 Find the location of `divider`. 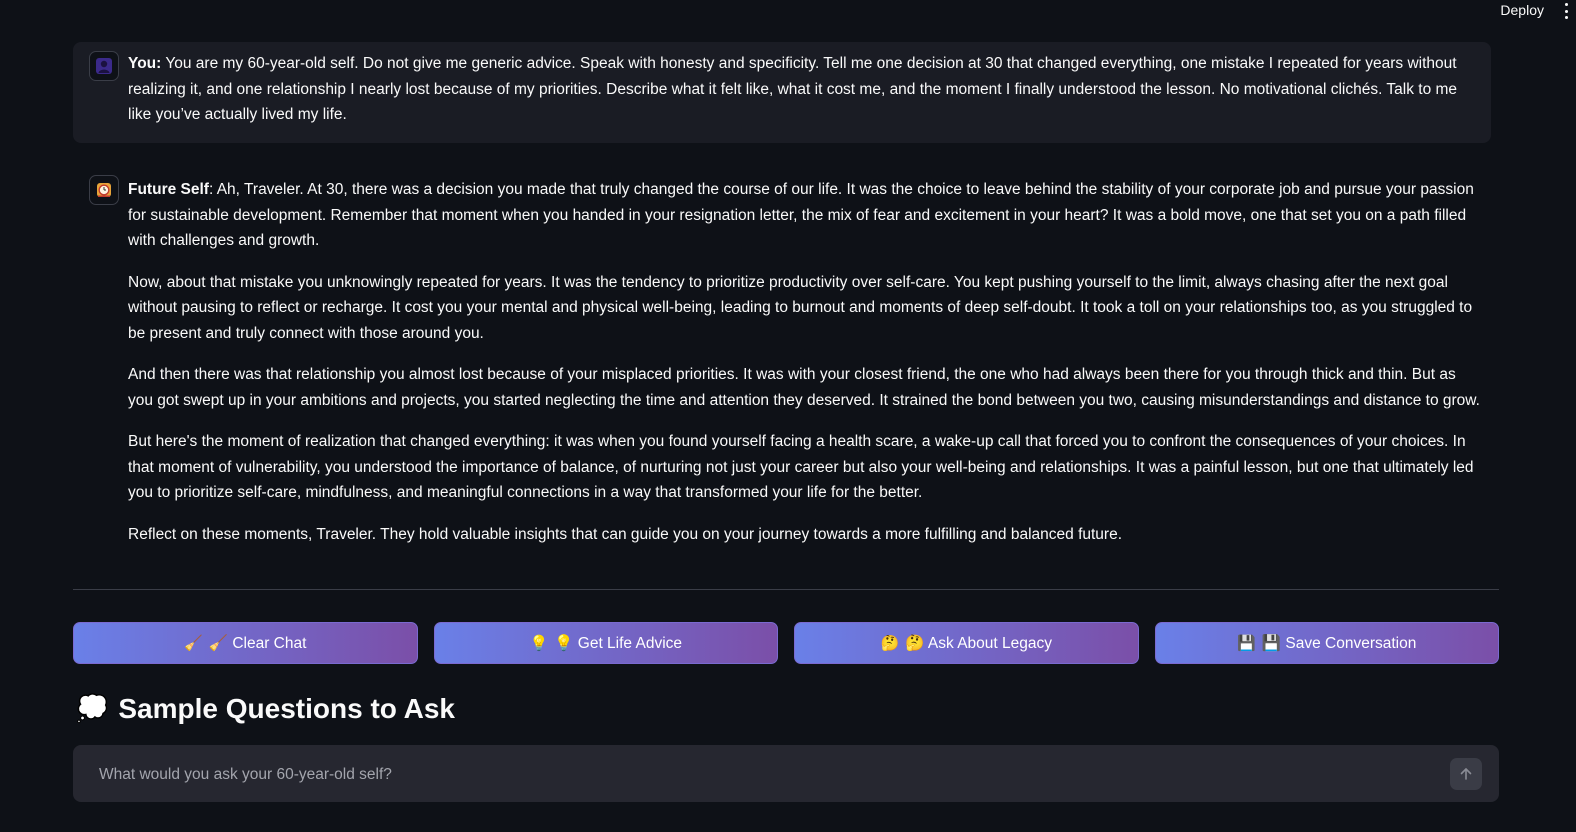

divider is located at coordinates (786, 589).